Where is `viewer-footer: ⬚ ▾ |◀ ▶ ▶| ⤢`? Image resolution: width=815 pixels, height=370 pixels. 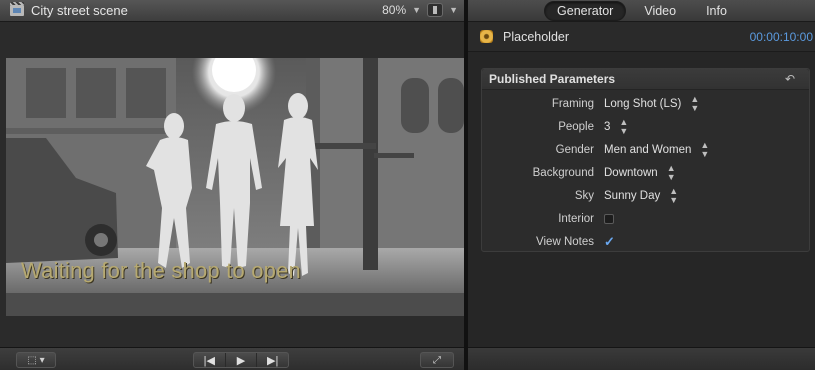 viewer-footer: ⬚ ▾ |◀ ▶ ▶| ⤢ is located at coordinates (232, 358).